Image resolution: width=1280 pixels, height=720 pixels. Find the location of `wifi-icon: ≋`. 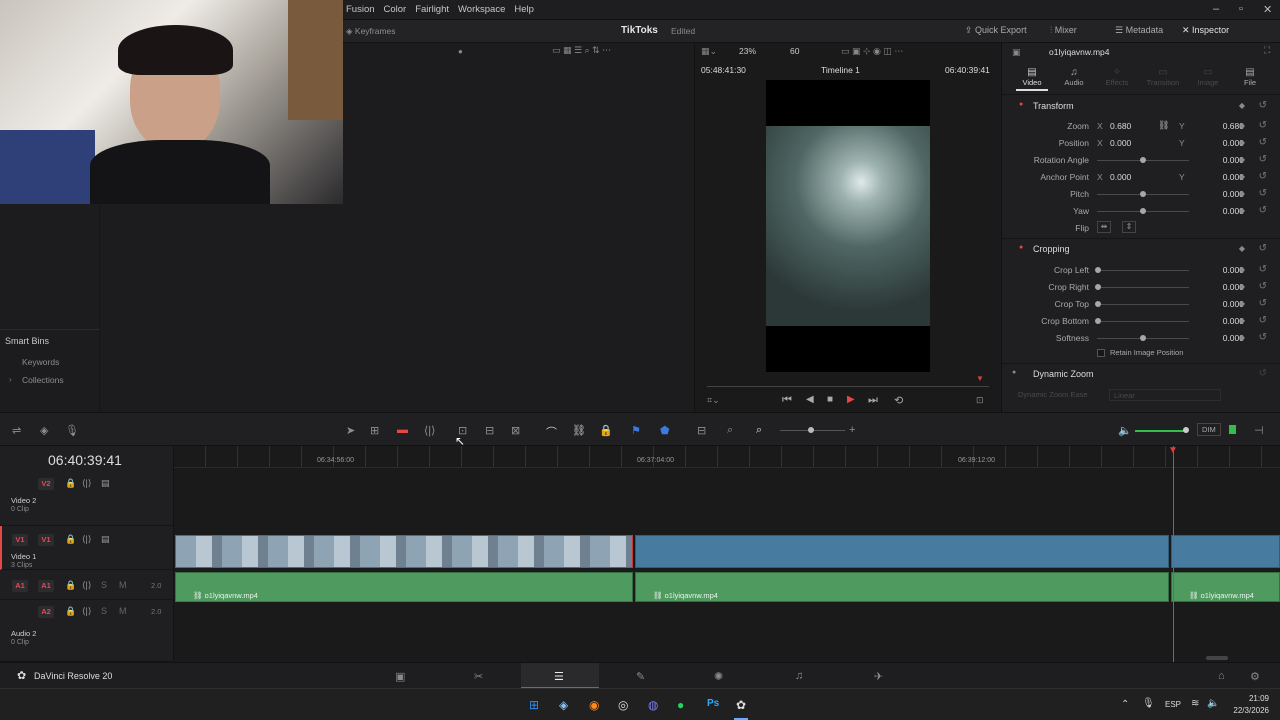

wifi-icon: ≋ is located at coordinates (1195, 703).